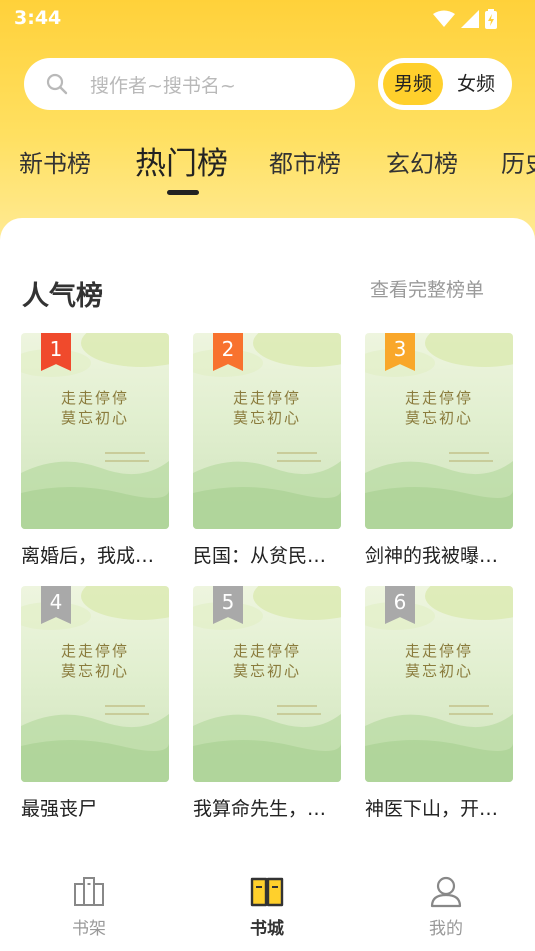 This screenshot has height=951, width=535. I want to click on ranking-tabs: 新书榜 热门榜 都市榜 玄幻榜 历史, so click(267, 168).